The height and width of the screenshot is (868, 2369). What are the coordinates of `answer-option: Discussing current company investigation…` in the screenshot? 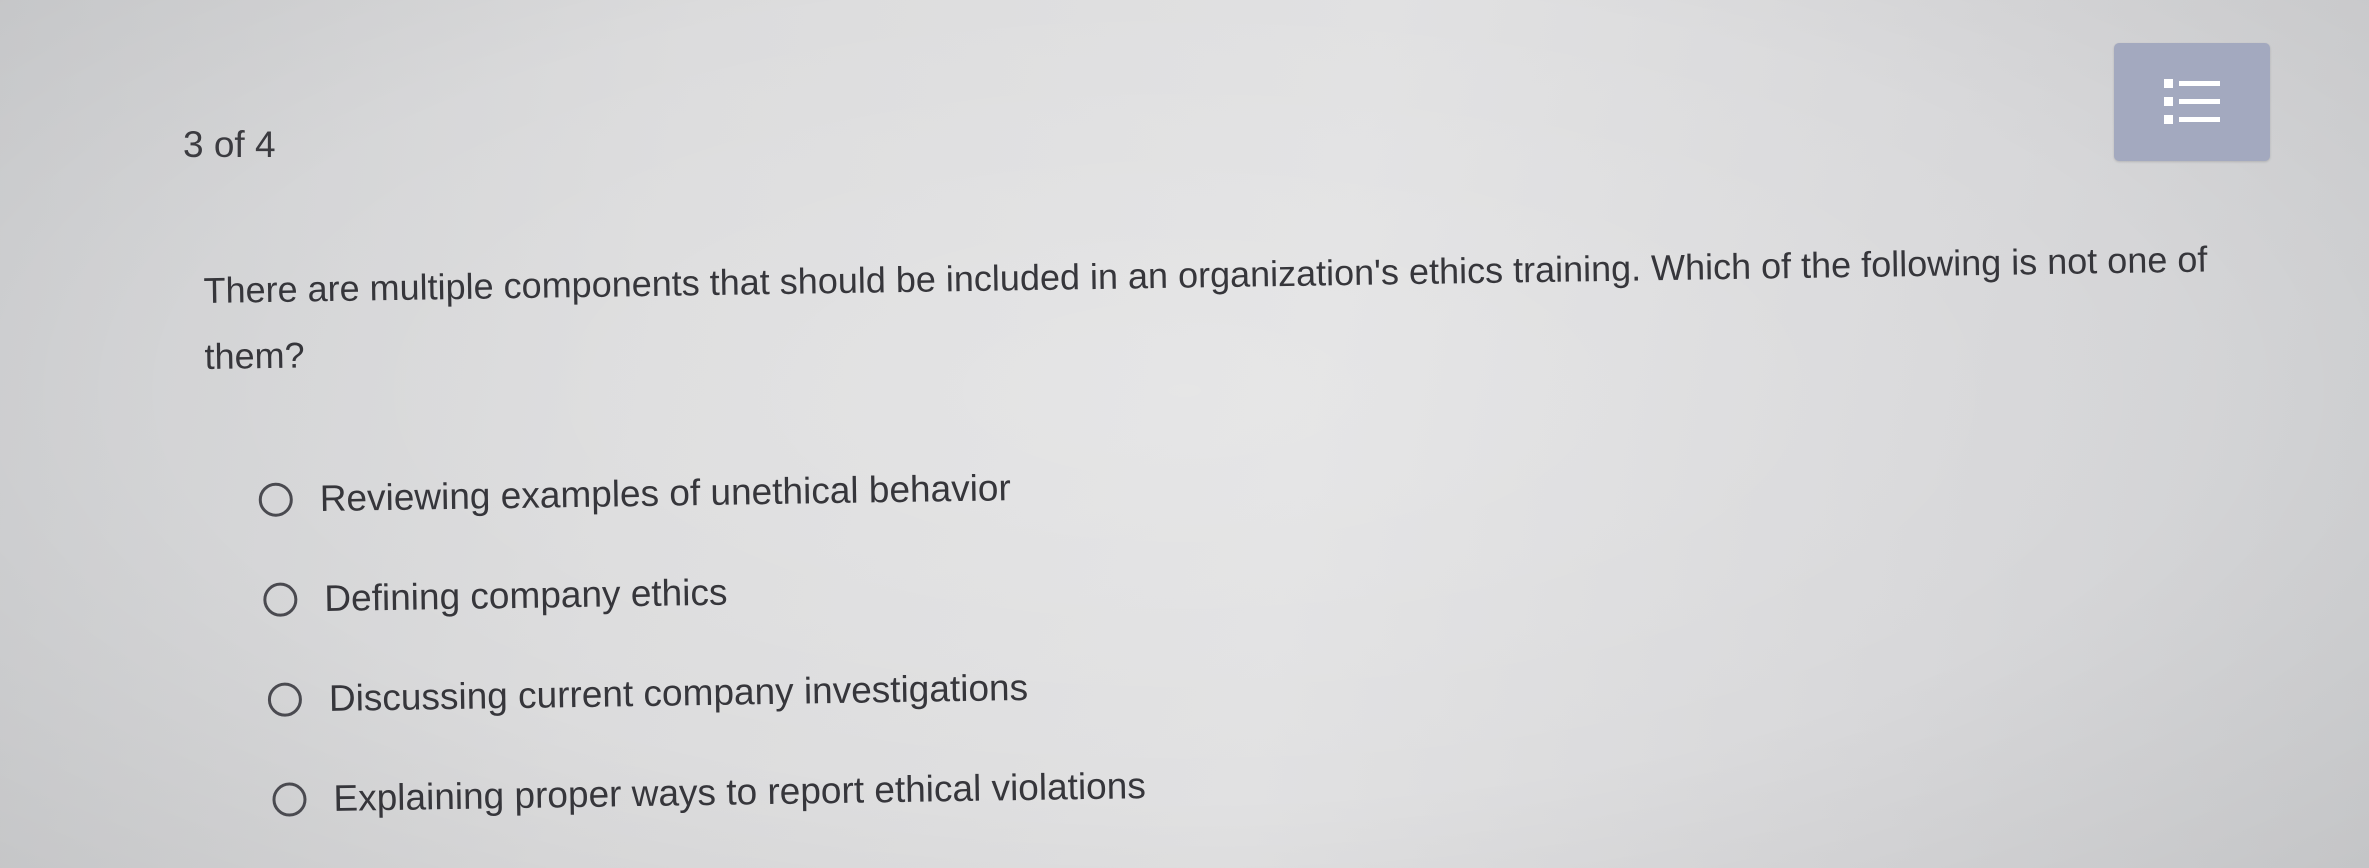 It's located at (703, 693).